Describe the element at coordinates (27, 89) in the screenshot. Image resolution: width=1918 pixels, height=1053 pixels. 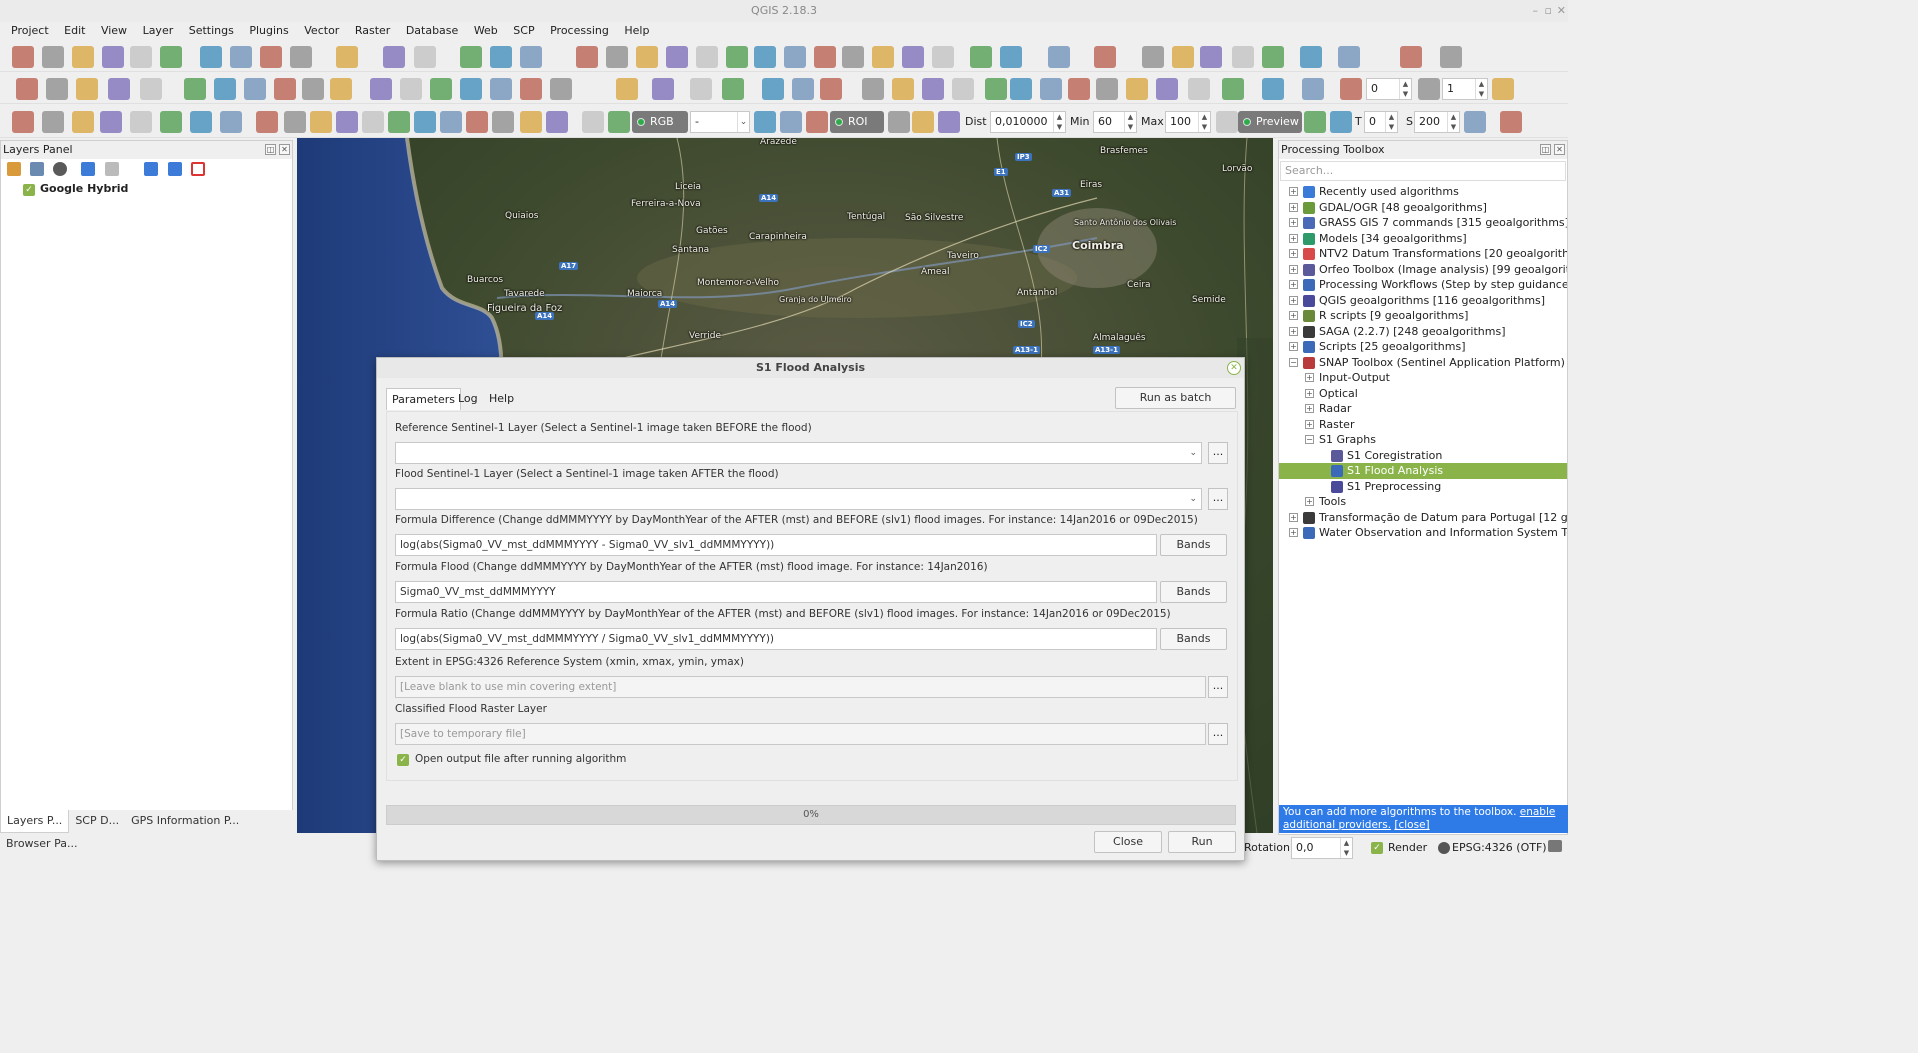
I see `edit-toggle-icon` at that location.